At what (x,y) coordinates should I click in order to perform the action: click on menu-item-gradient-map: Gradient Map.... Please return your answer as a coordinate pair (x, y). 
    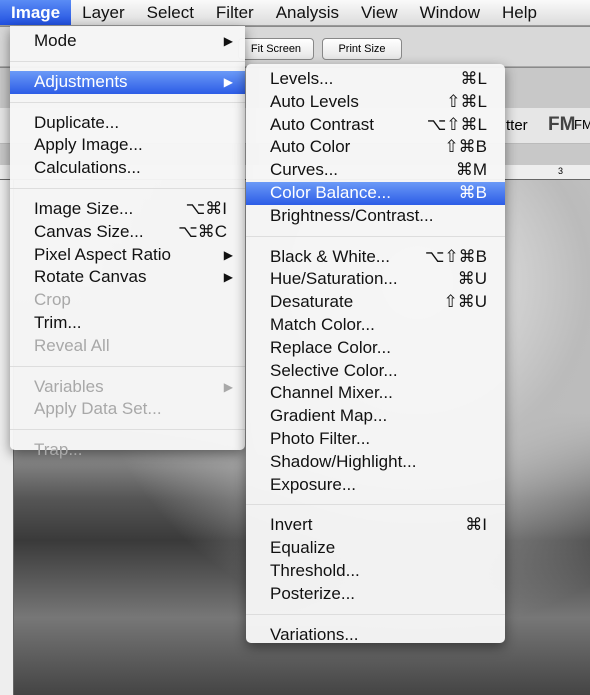
    Looking at the image, I should click on (375, 416).